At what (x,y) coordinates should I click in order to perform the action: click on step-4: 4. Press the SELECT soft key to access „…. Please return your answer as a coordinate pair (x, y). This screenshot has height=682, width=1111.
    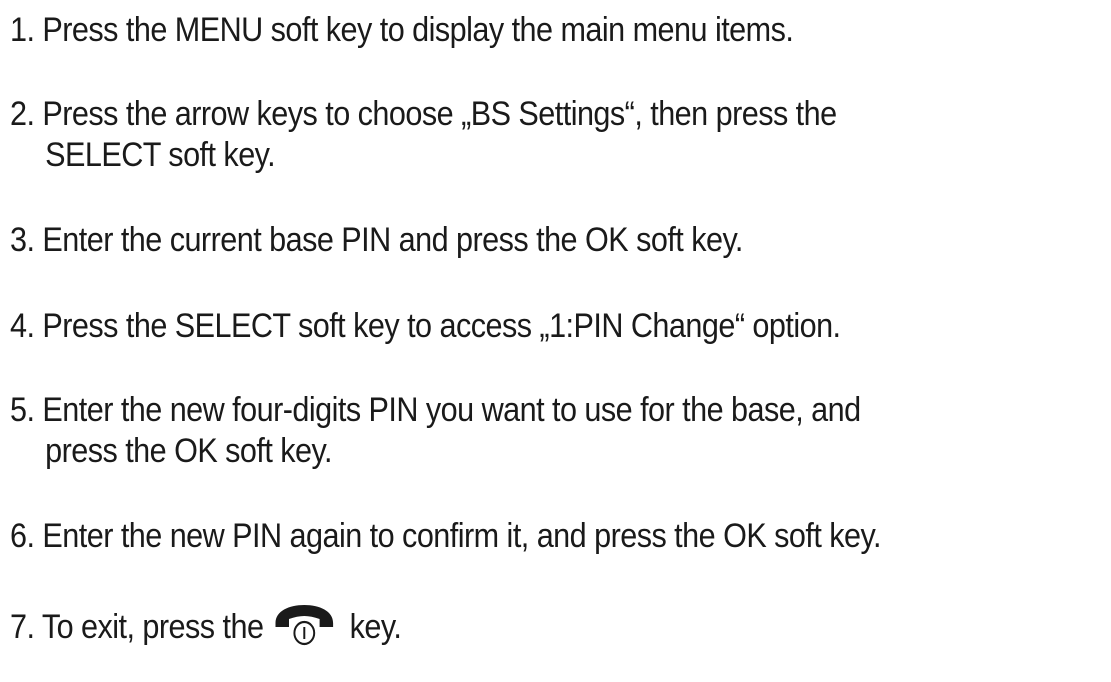
    Looking at the image, I should click on (557, 326).